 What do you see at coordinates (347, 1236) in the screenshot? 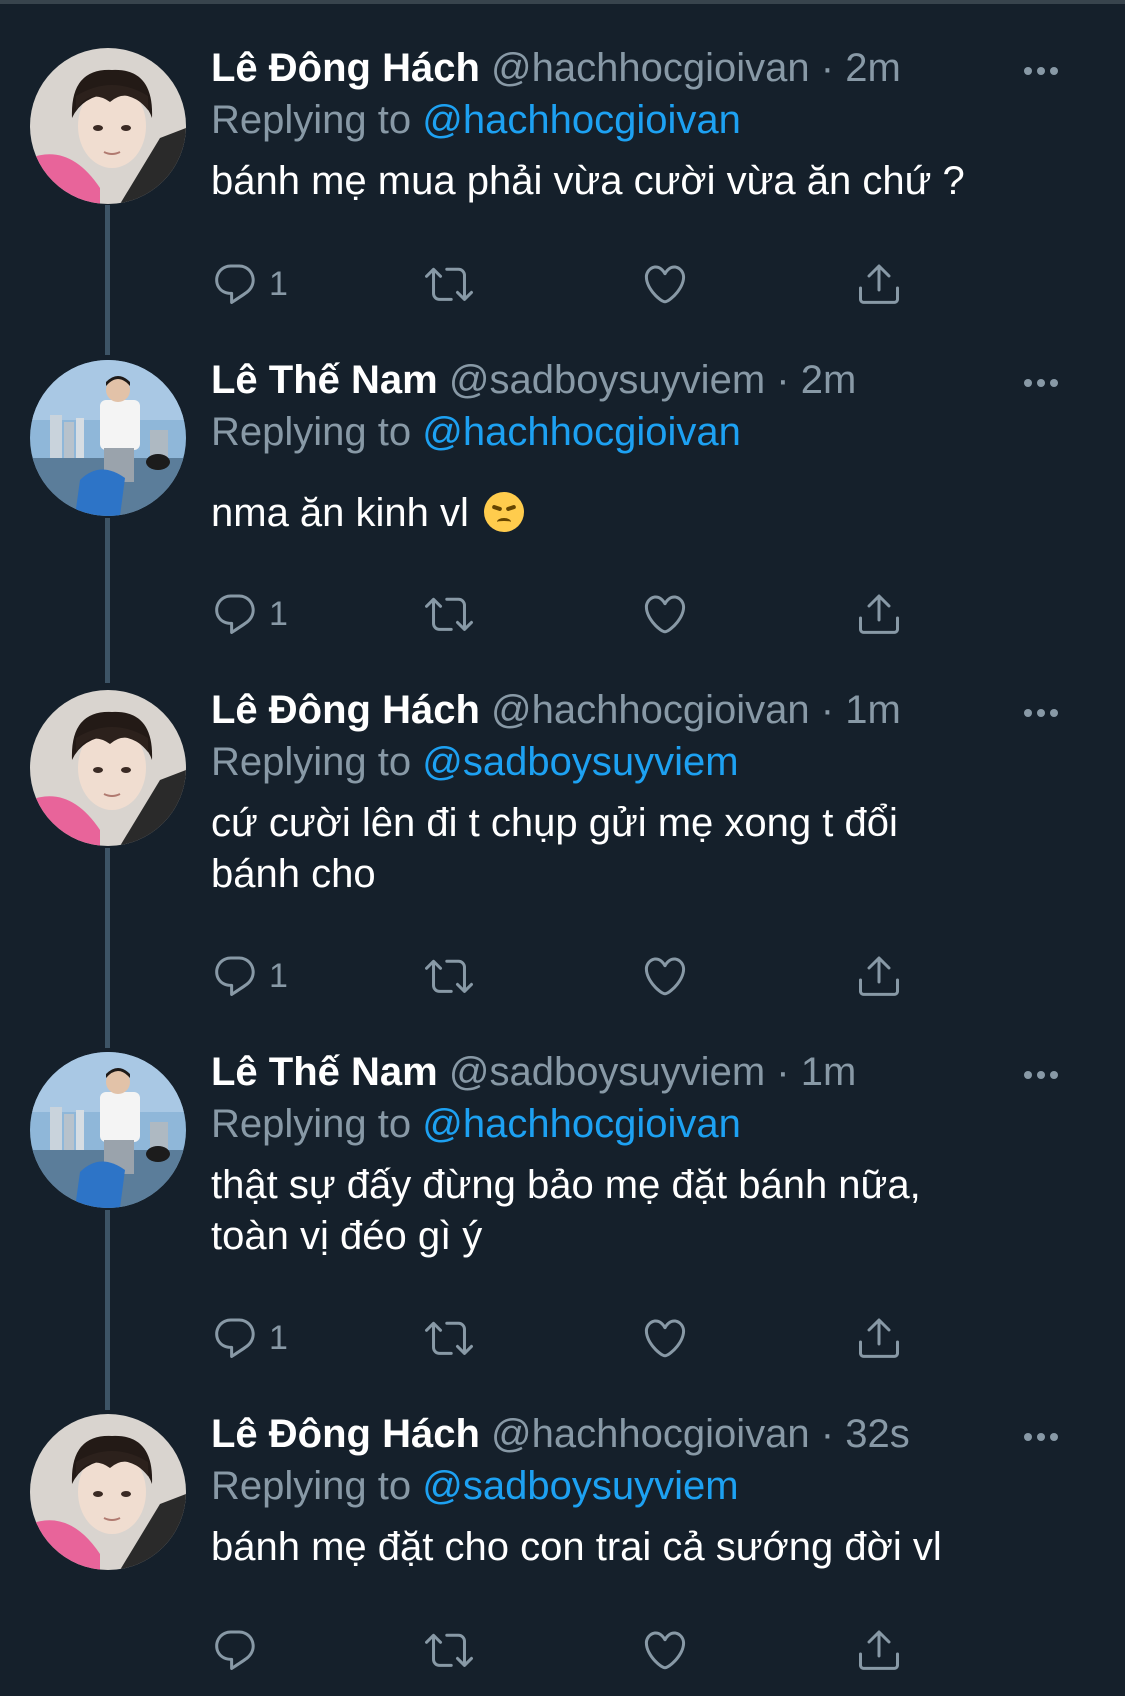
I see `tweet-text-line: toàn vị đéo gì ý` at bounding box center [347, 1236].